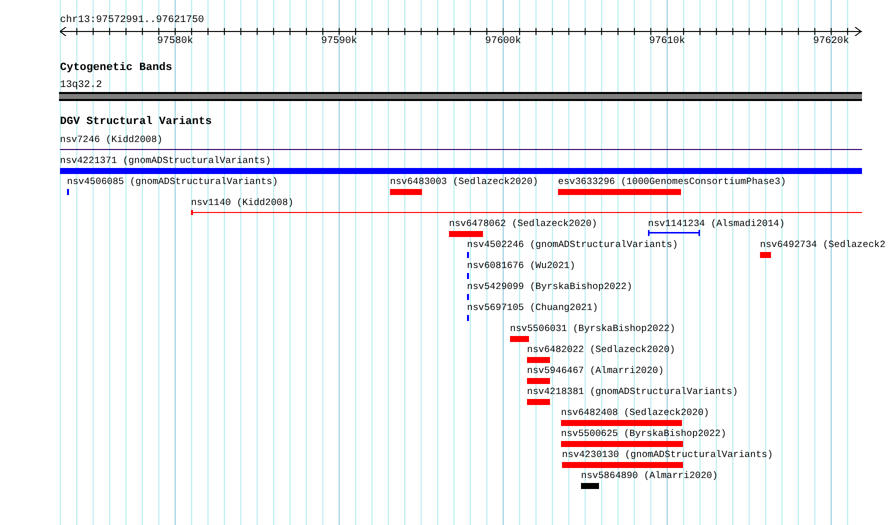  What do you see at coordinates (521, 266) in the screenshot?
I see `variant-label: nsv6081676 (Wu2021)` at bounding box center [521, 266].